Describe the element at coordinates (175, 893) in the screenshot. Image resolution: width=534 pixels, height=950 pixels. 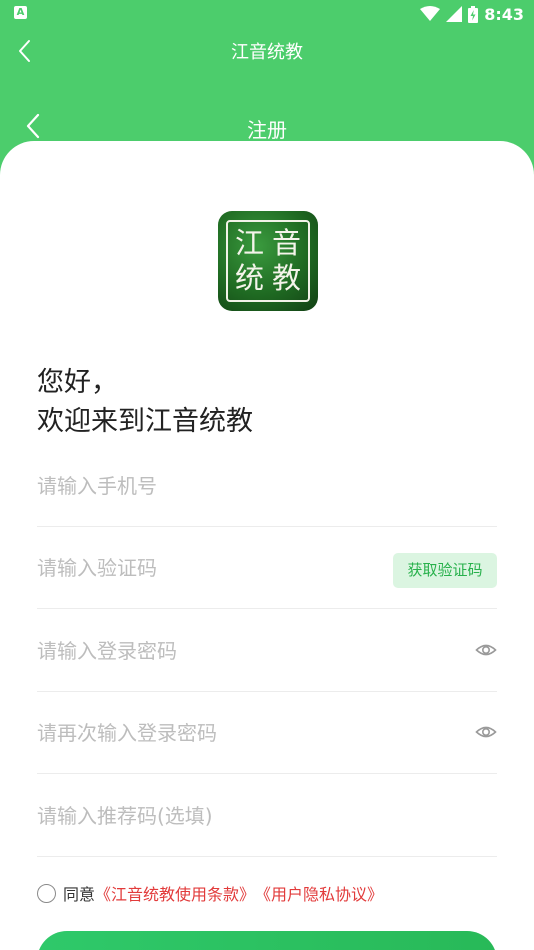
I see `terms-link: 《江音统教使用条款》` at that location.